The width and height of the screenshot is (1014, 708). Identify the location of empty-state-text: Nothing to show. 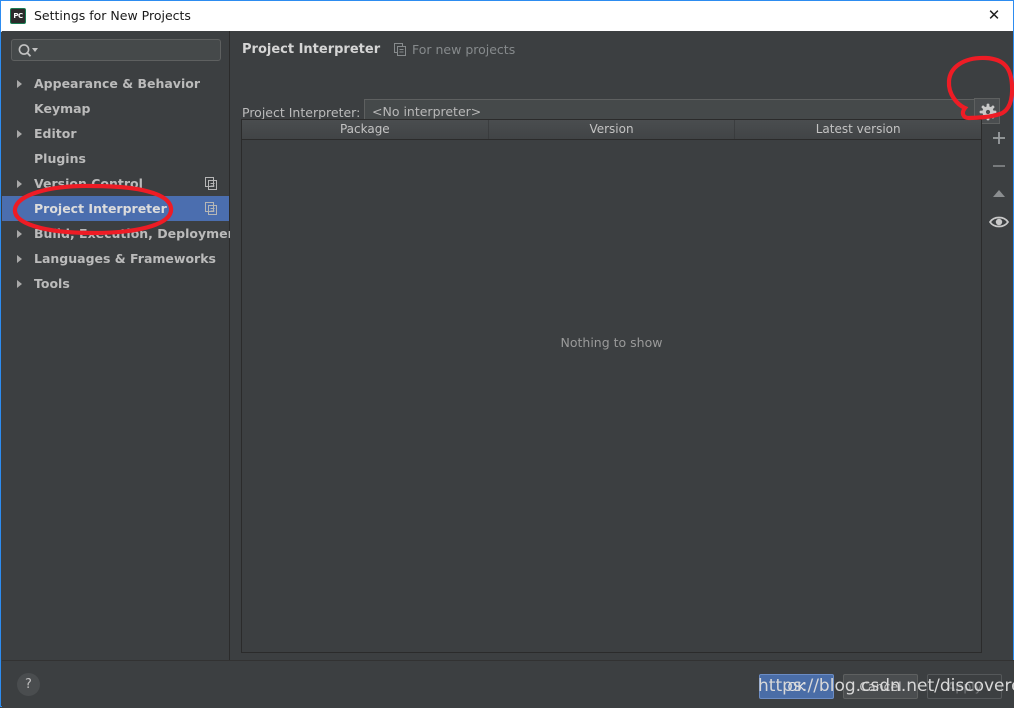
(611, 342).